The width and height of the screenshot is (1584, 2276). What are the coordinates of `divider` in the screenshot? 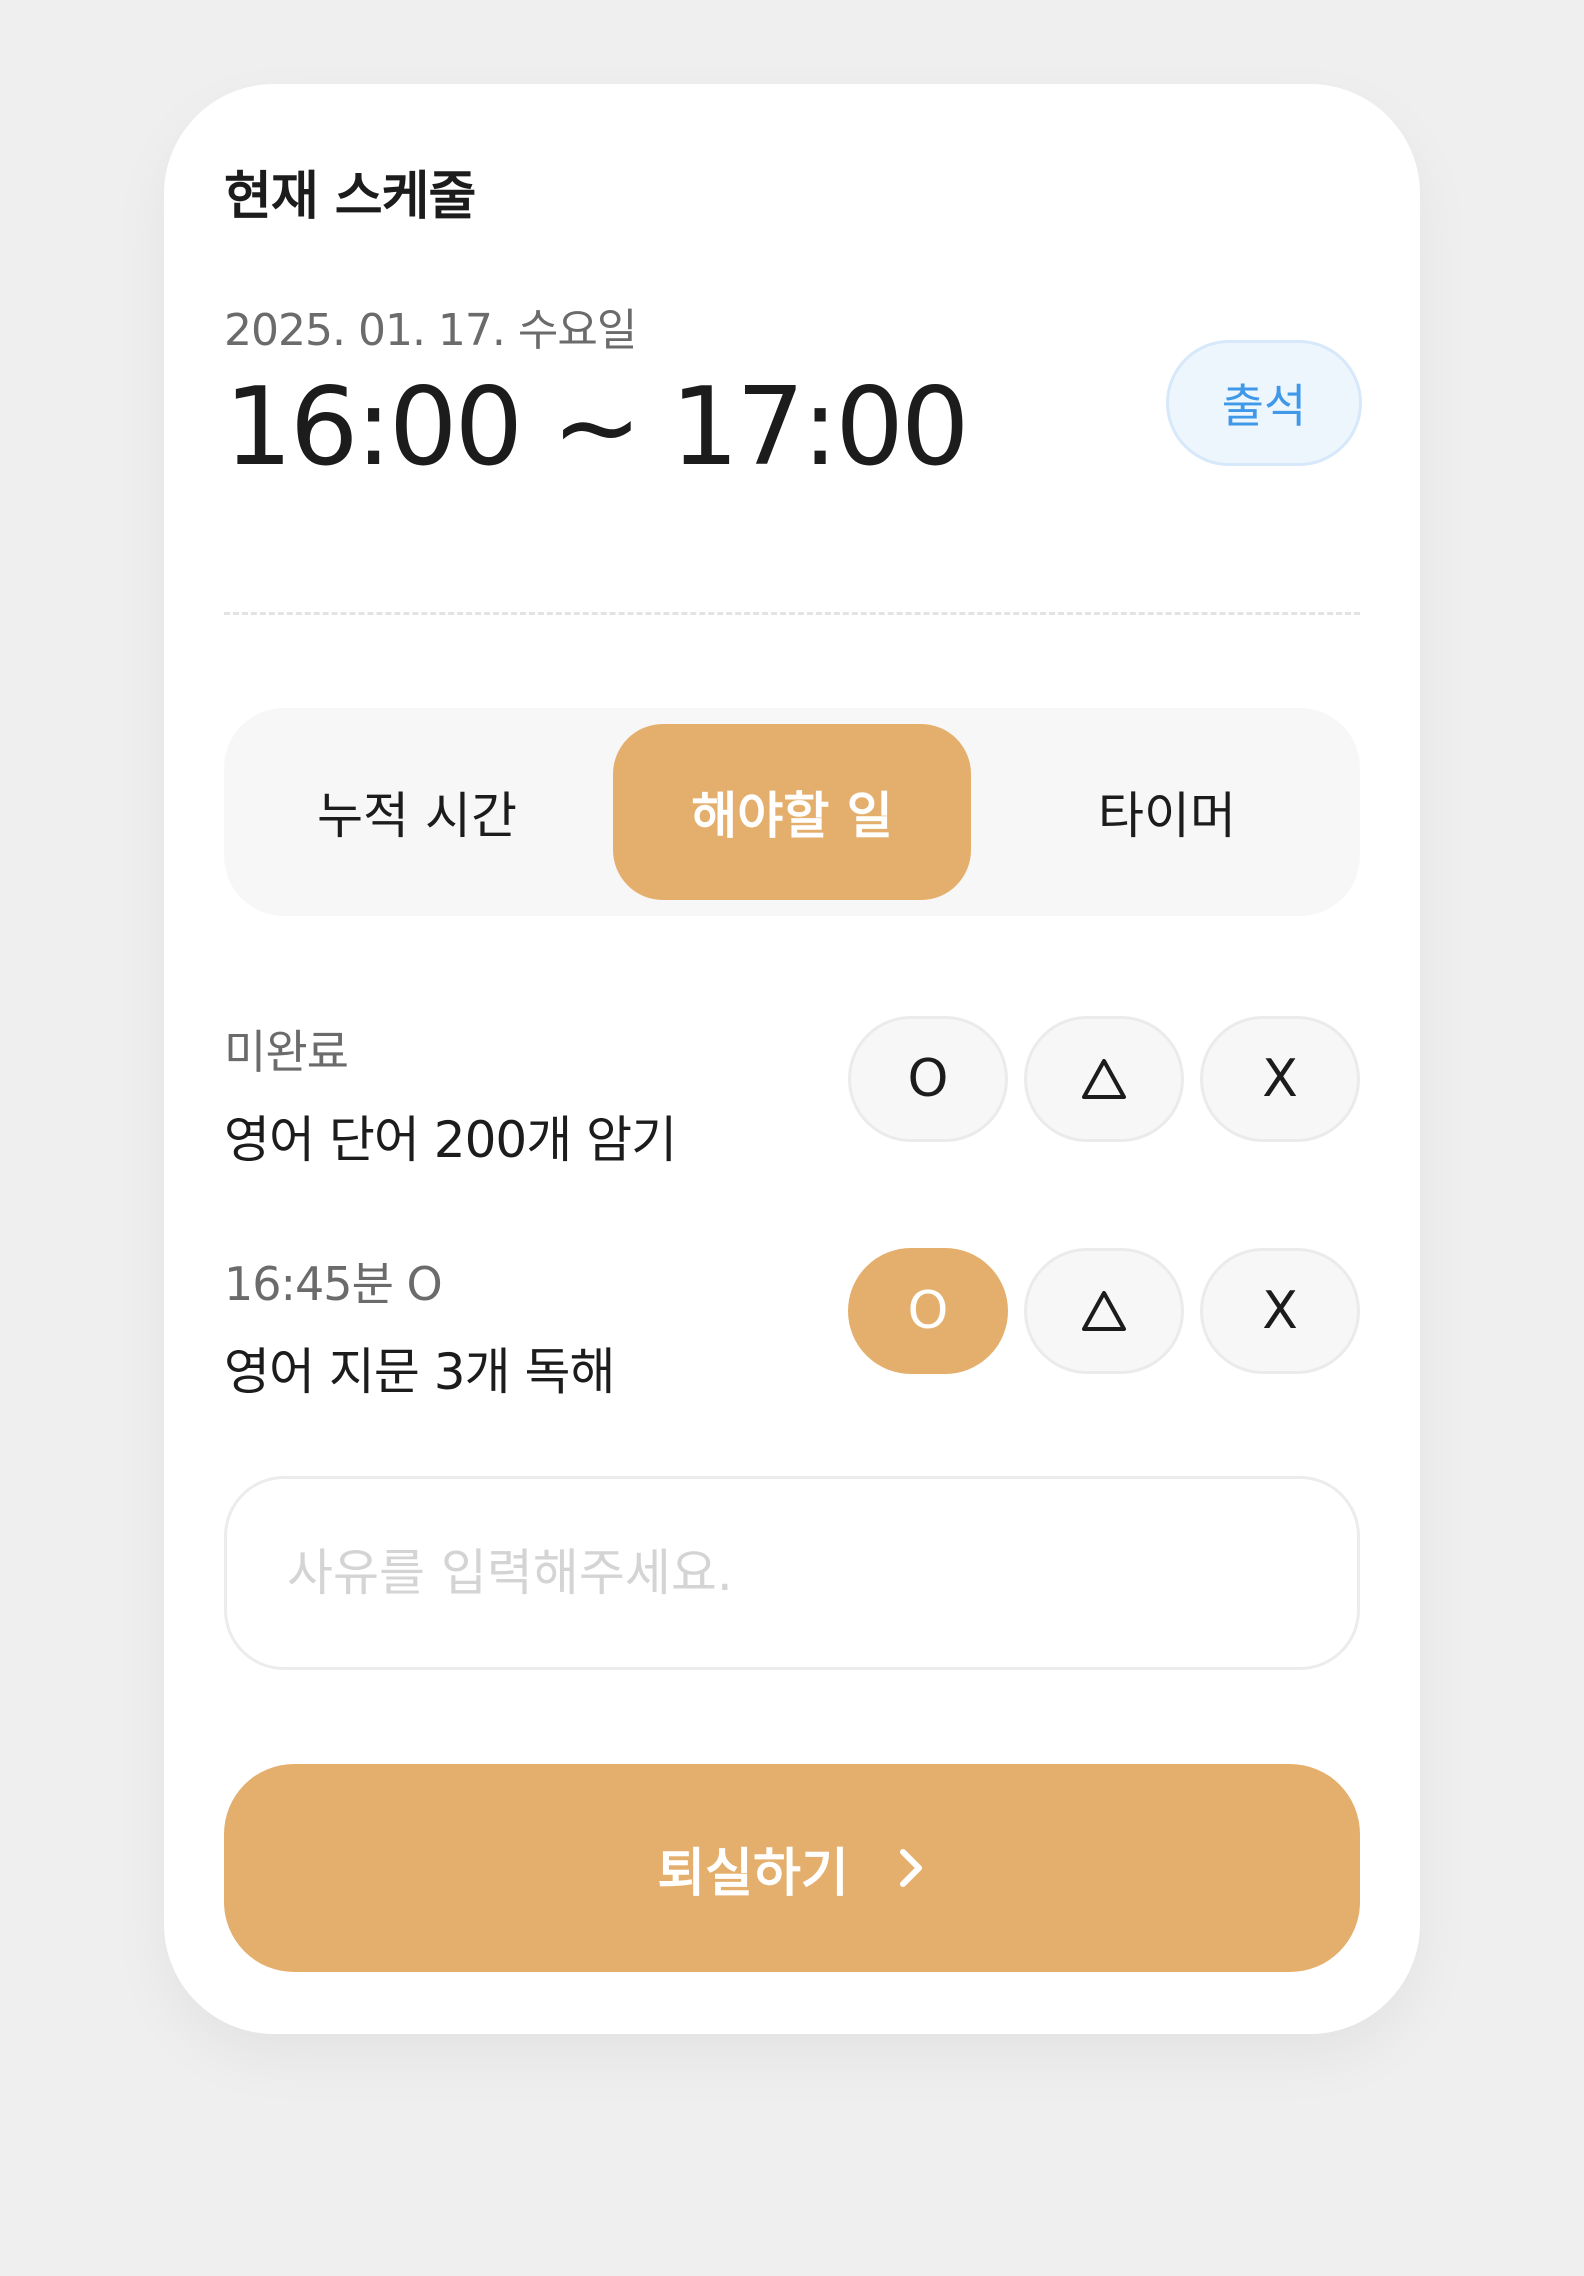 It's located at (792, 613).